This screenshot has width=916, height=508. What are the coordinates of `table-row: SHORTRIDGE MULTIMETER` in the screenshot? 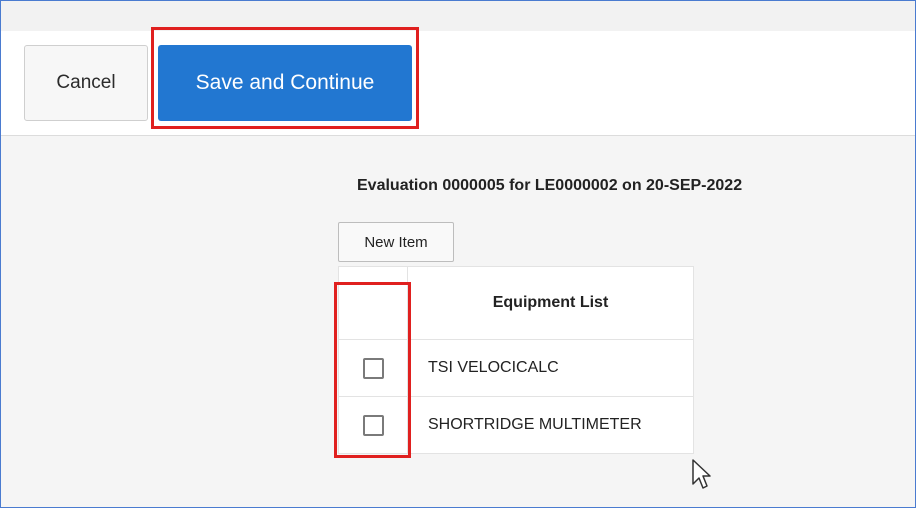 It's located at (516, 425).